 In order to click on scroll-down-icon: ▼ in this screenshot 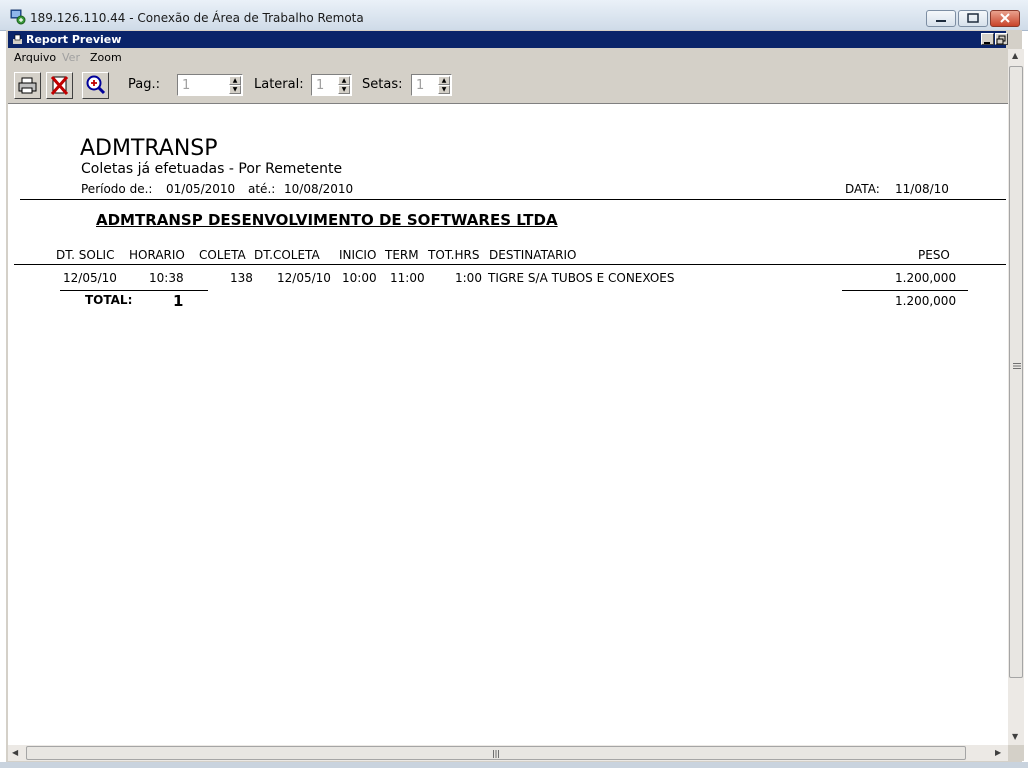, I will do `click(1015, 736)`.